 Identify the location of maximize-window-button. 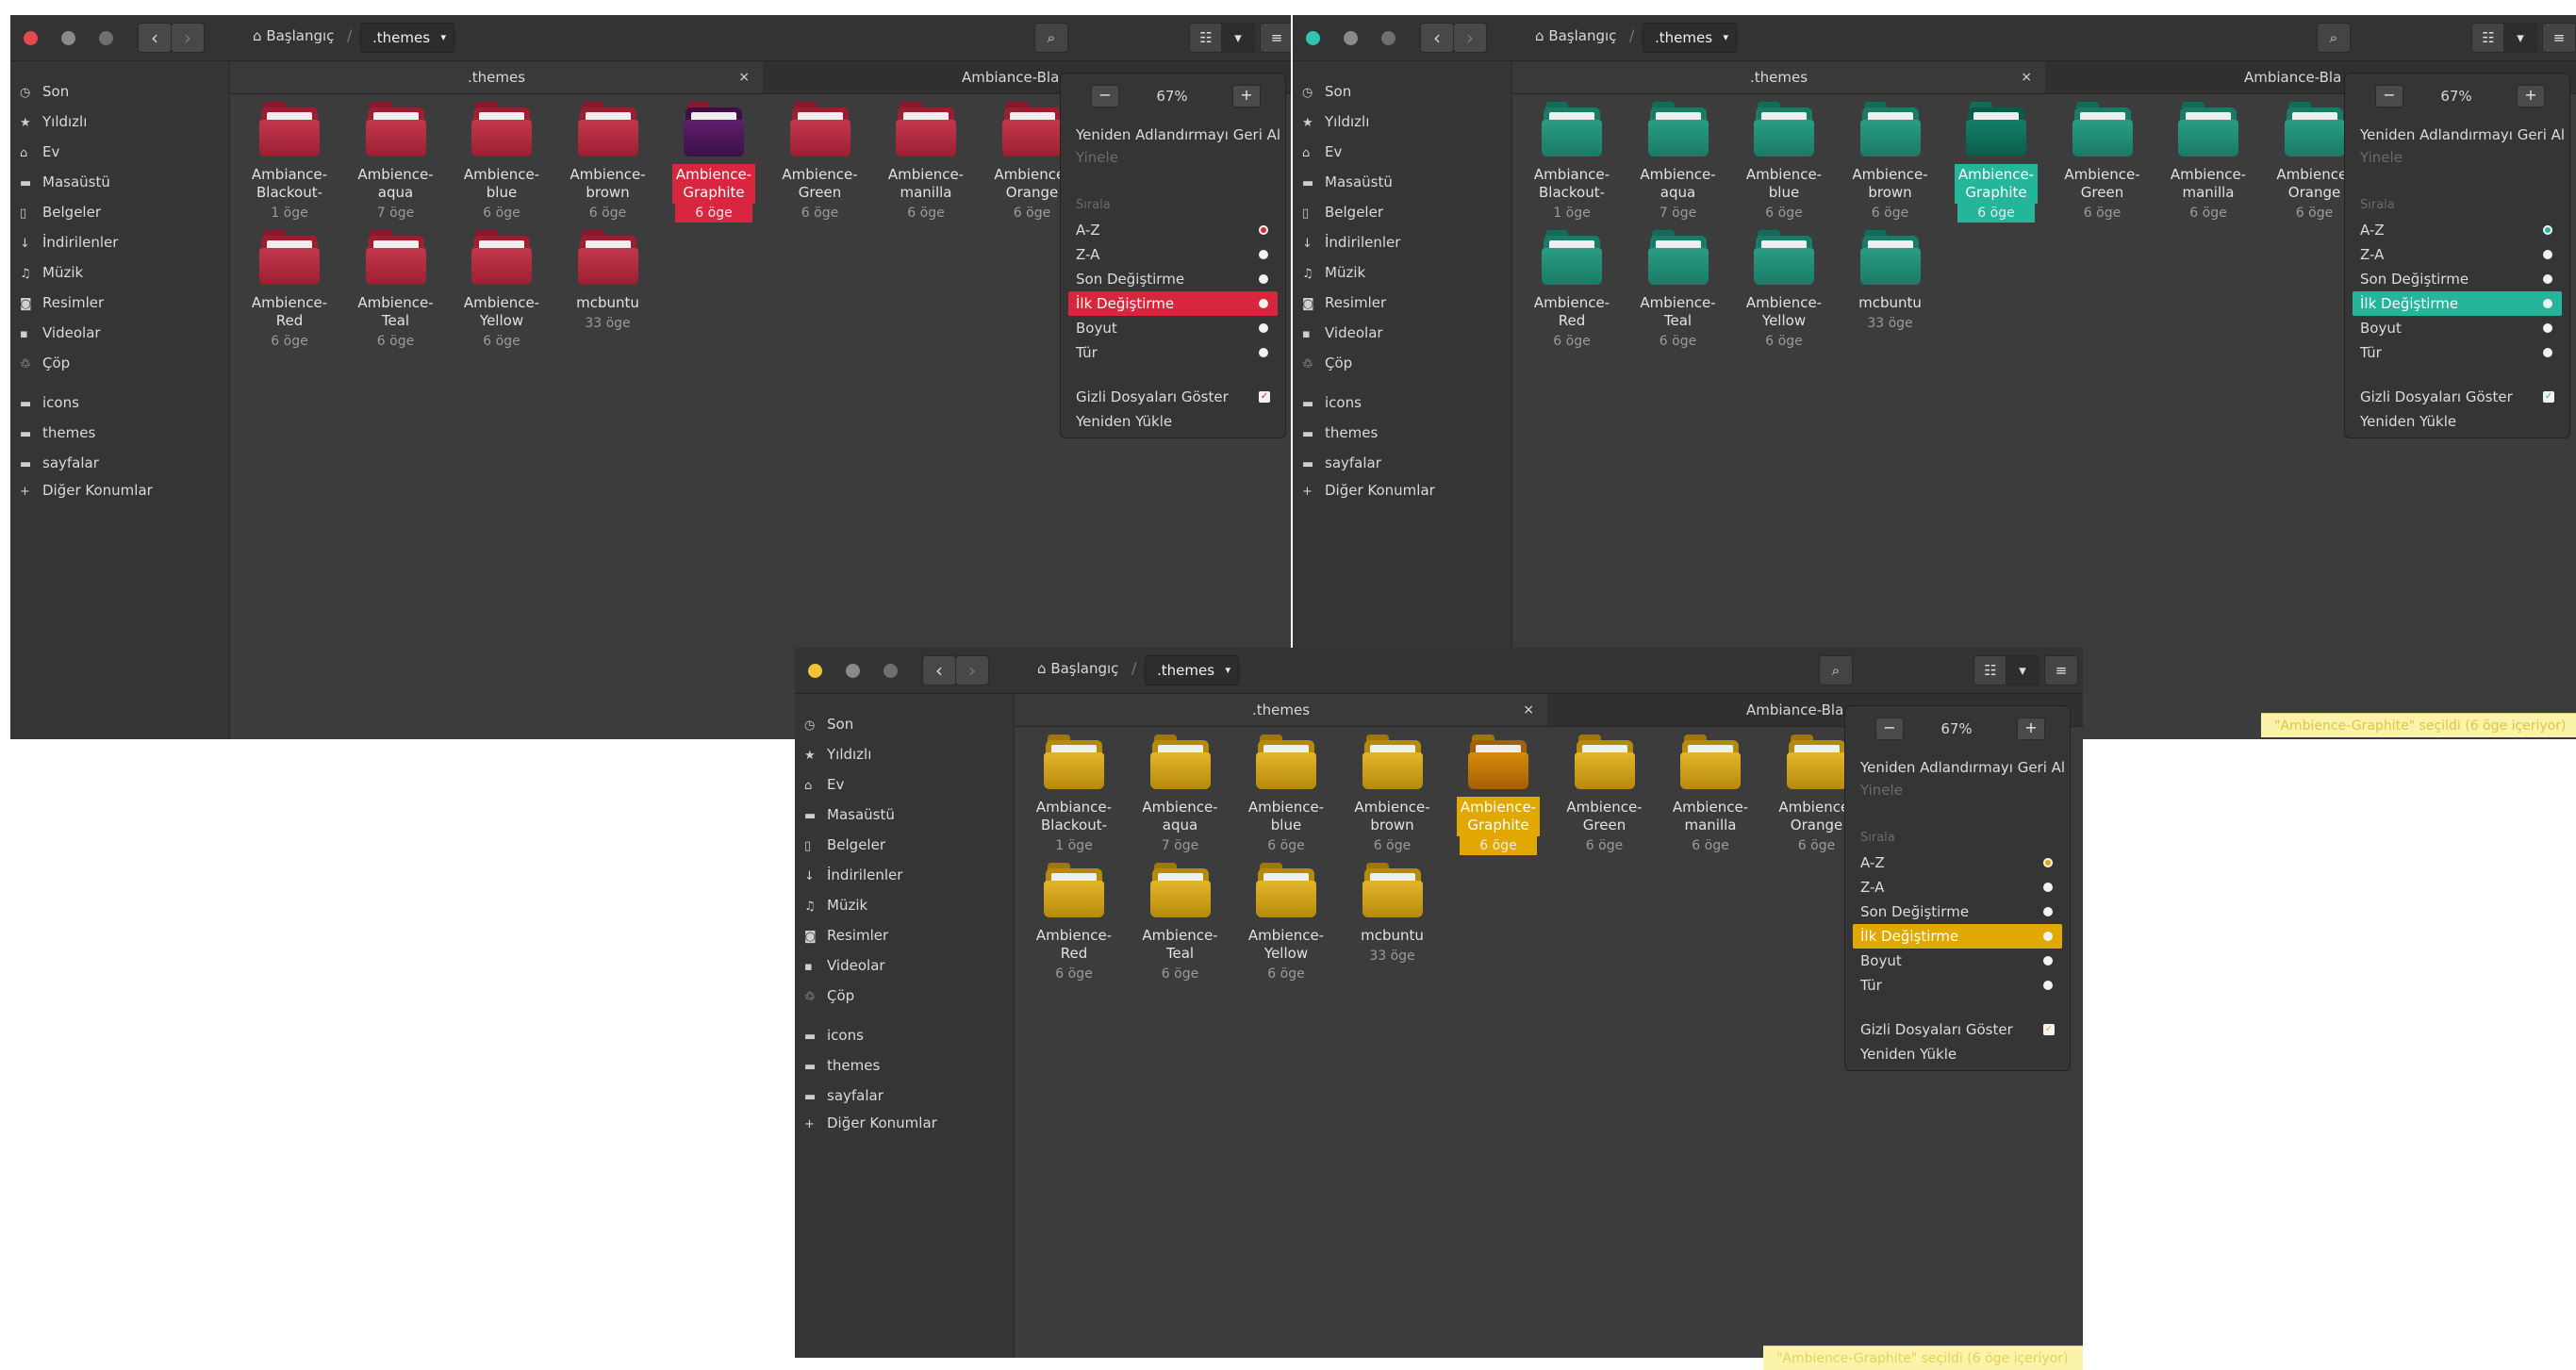
(890, 671).